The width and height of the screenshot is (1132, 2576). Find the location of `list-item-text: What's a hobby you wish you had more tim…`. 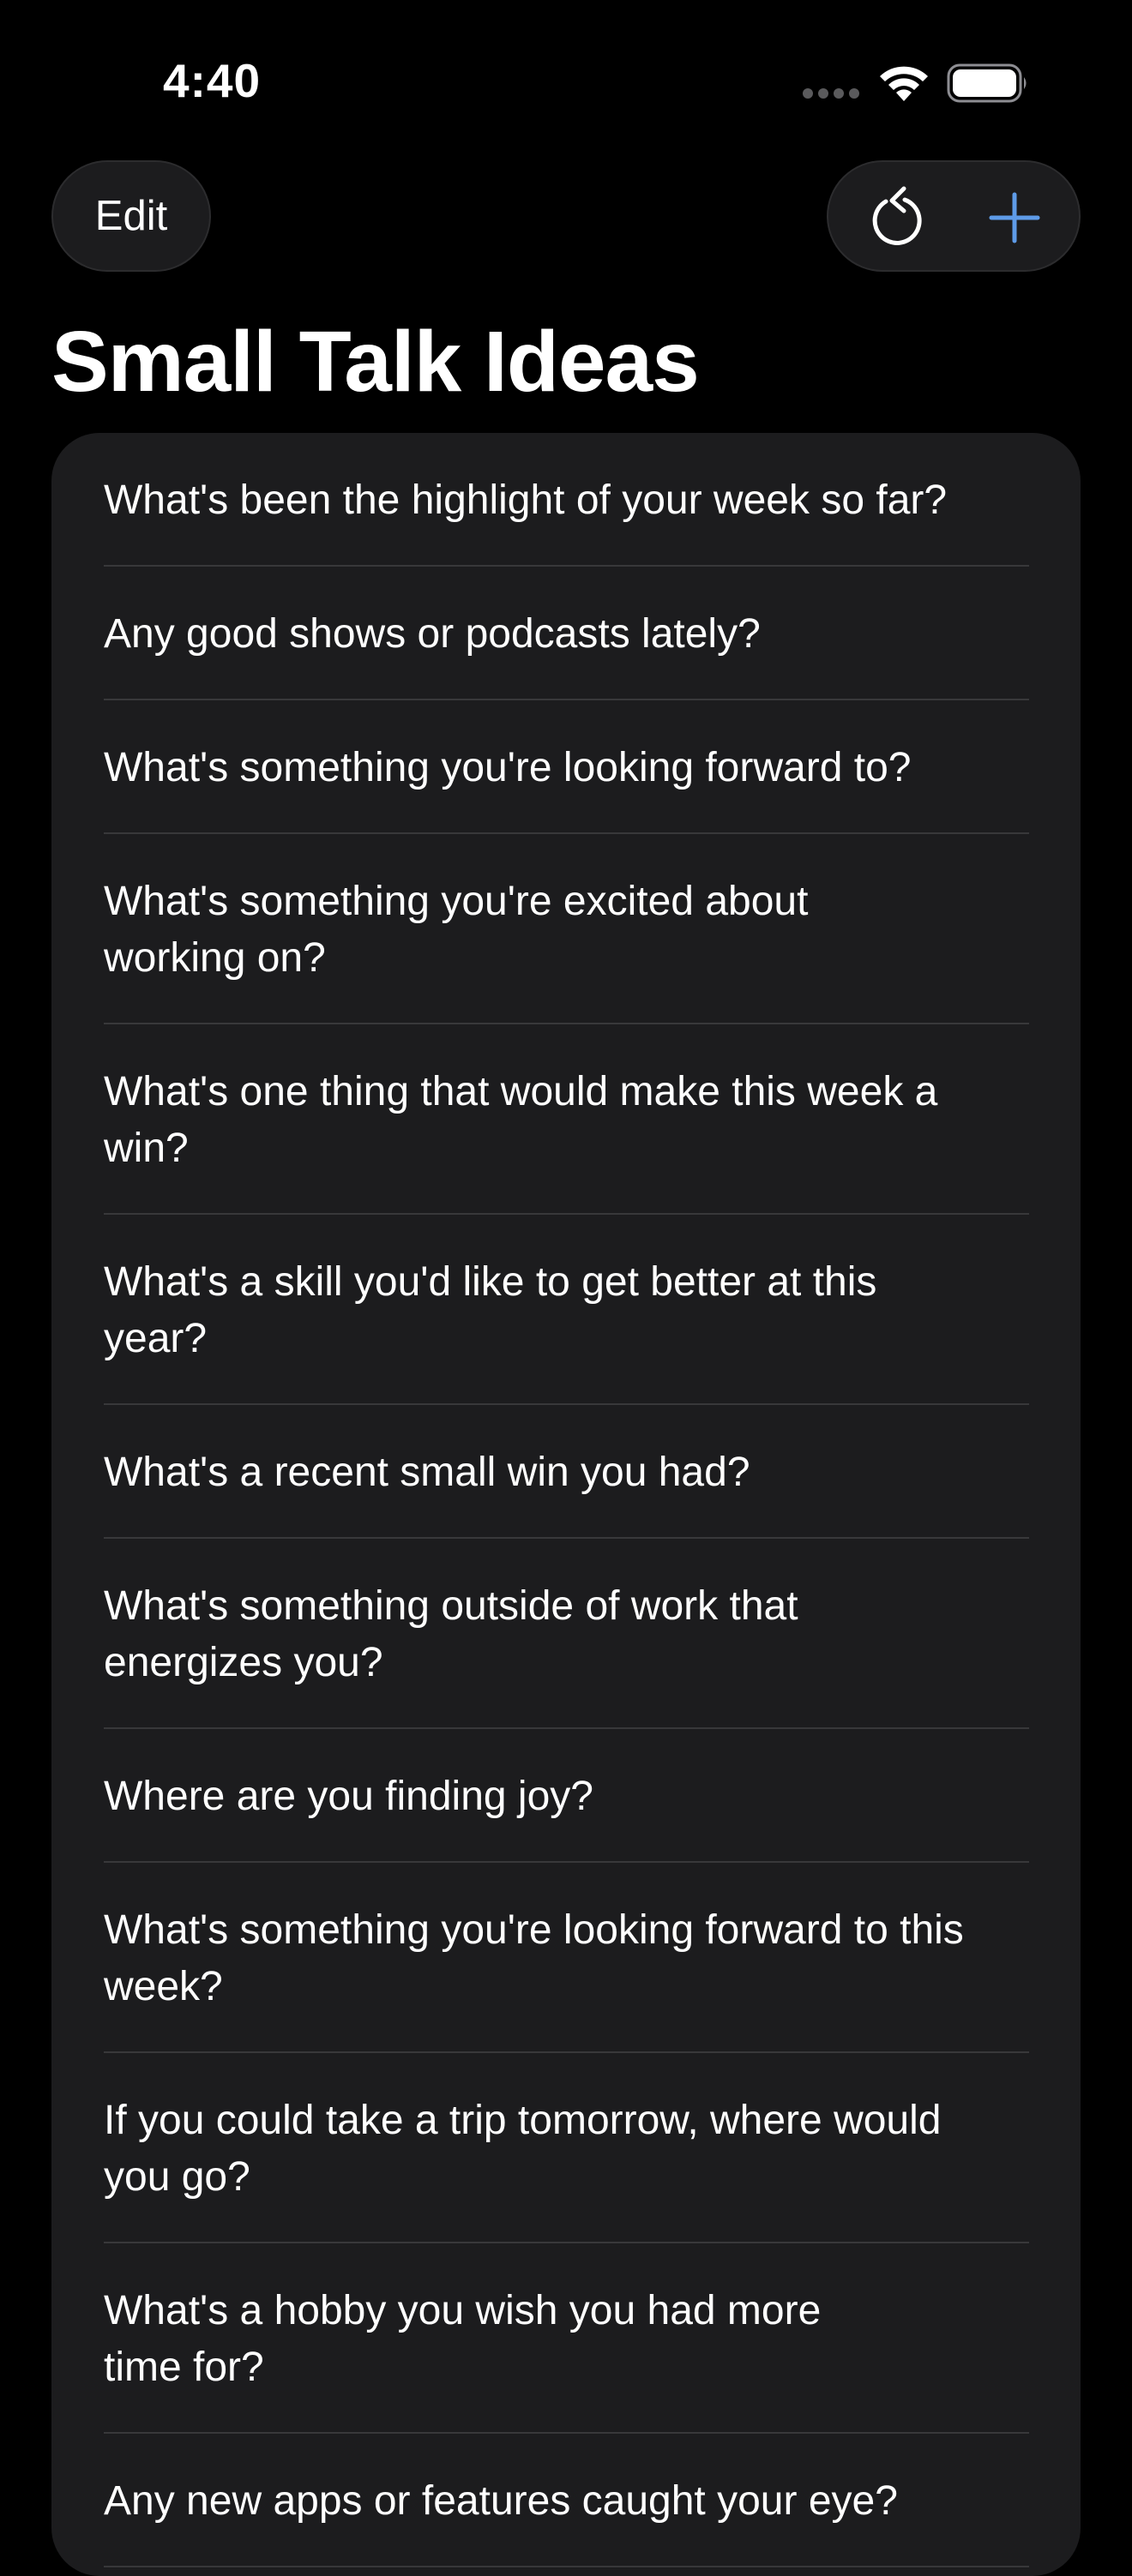

list-item-text: What's a hobby you wish you had more tim… is located at coordinates (463, 2339).